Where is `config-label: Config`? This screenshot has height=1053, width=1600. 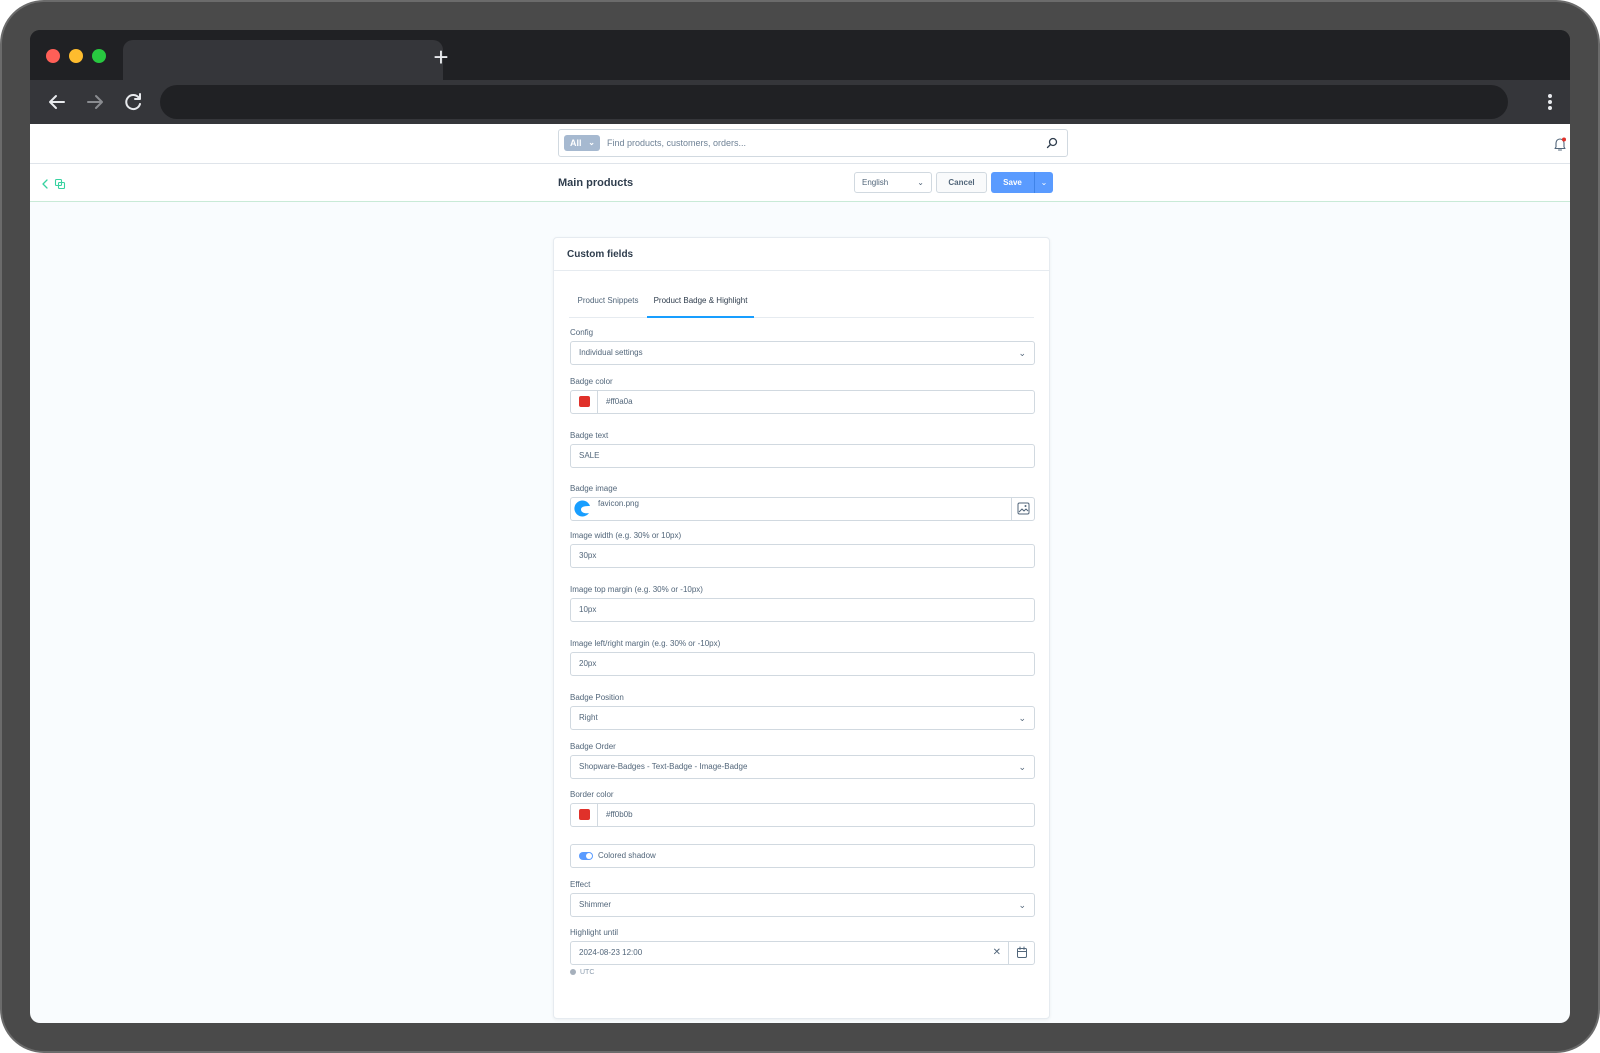 config-label: Config is located at coordinates (582, 332).